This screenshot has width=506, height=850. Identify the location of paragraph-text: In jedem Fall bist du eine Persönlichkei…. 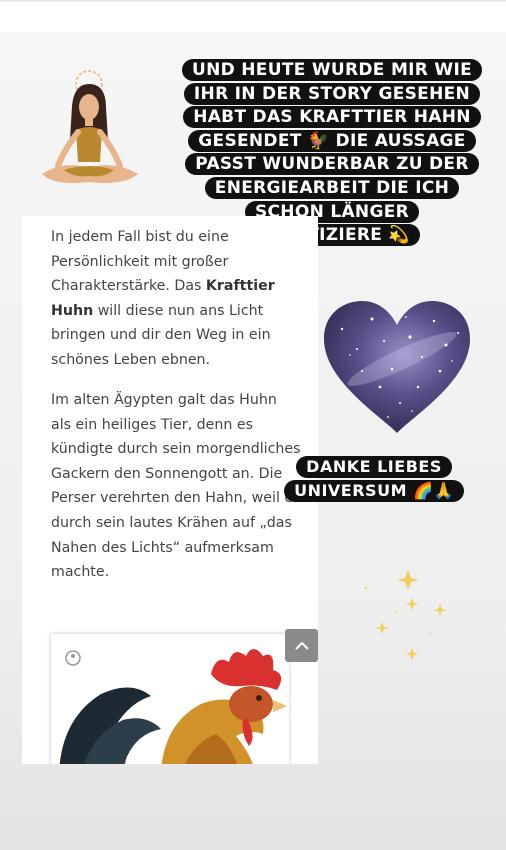
(140, 262).